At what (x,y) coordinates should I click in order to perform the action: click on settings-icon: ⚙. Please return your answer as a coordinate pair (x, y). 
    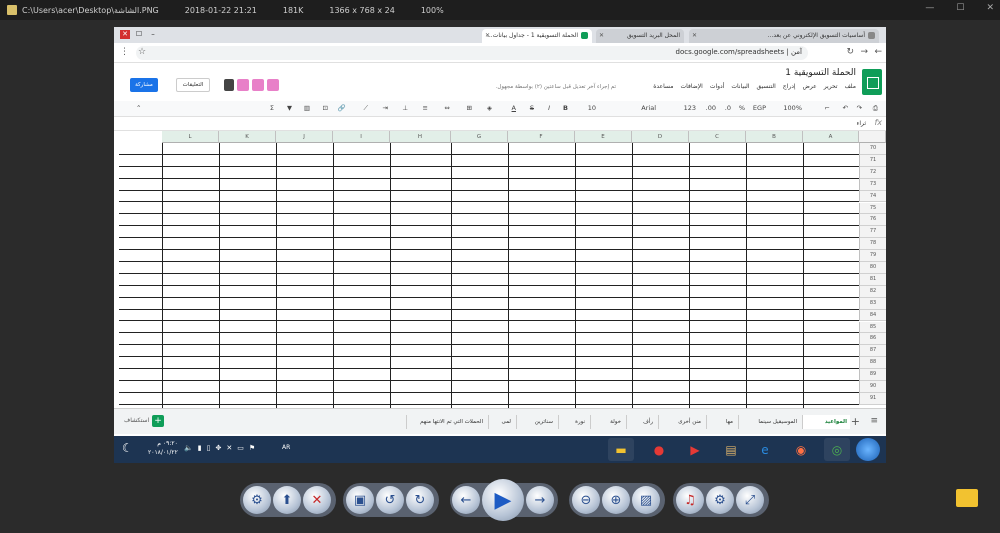
    Looking at the image, I should click on (257, 500).